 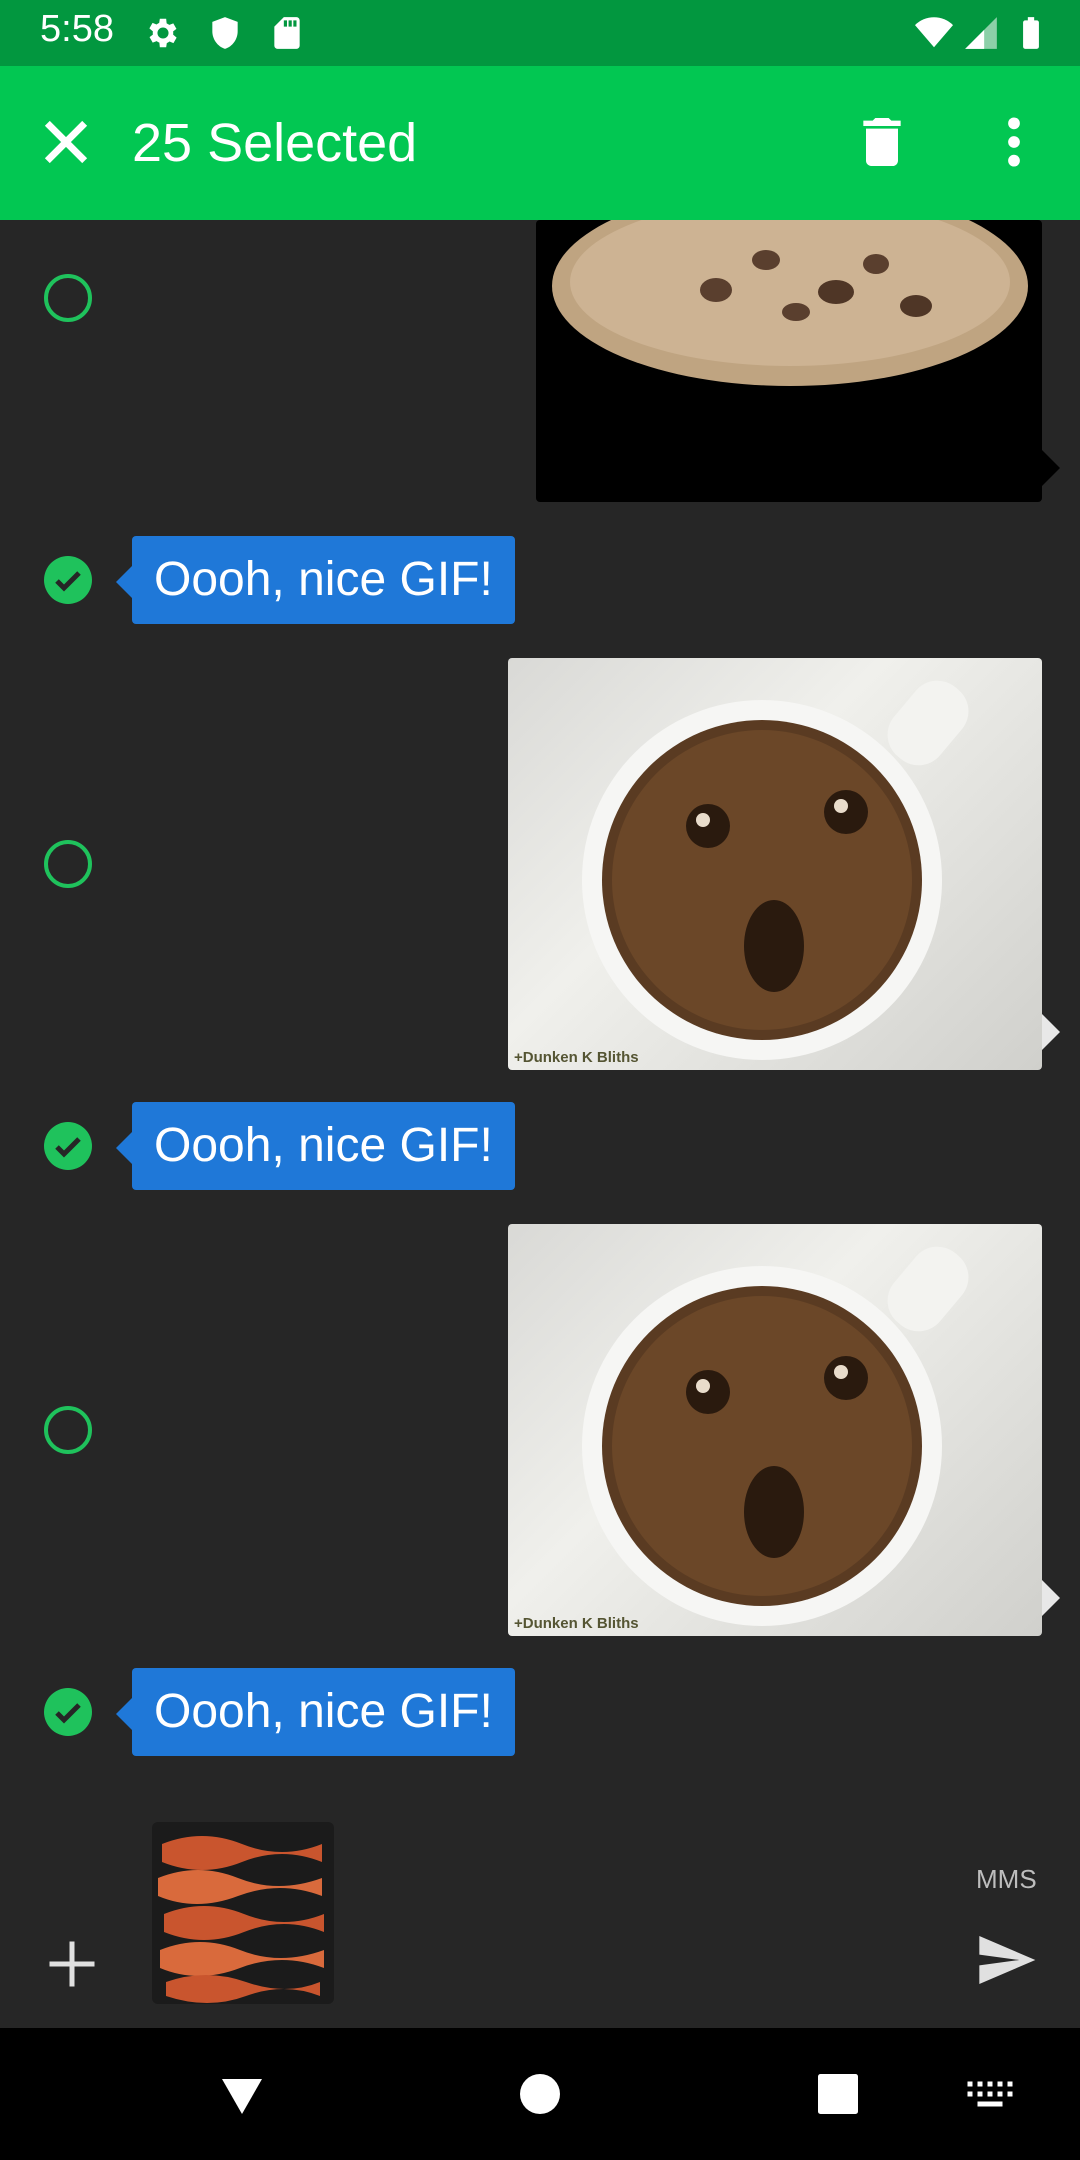 I want to click on navigation-bar, so click(x=540, y=2094).